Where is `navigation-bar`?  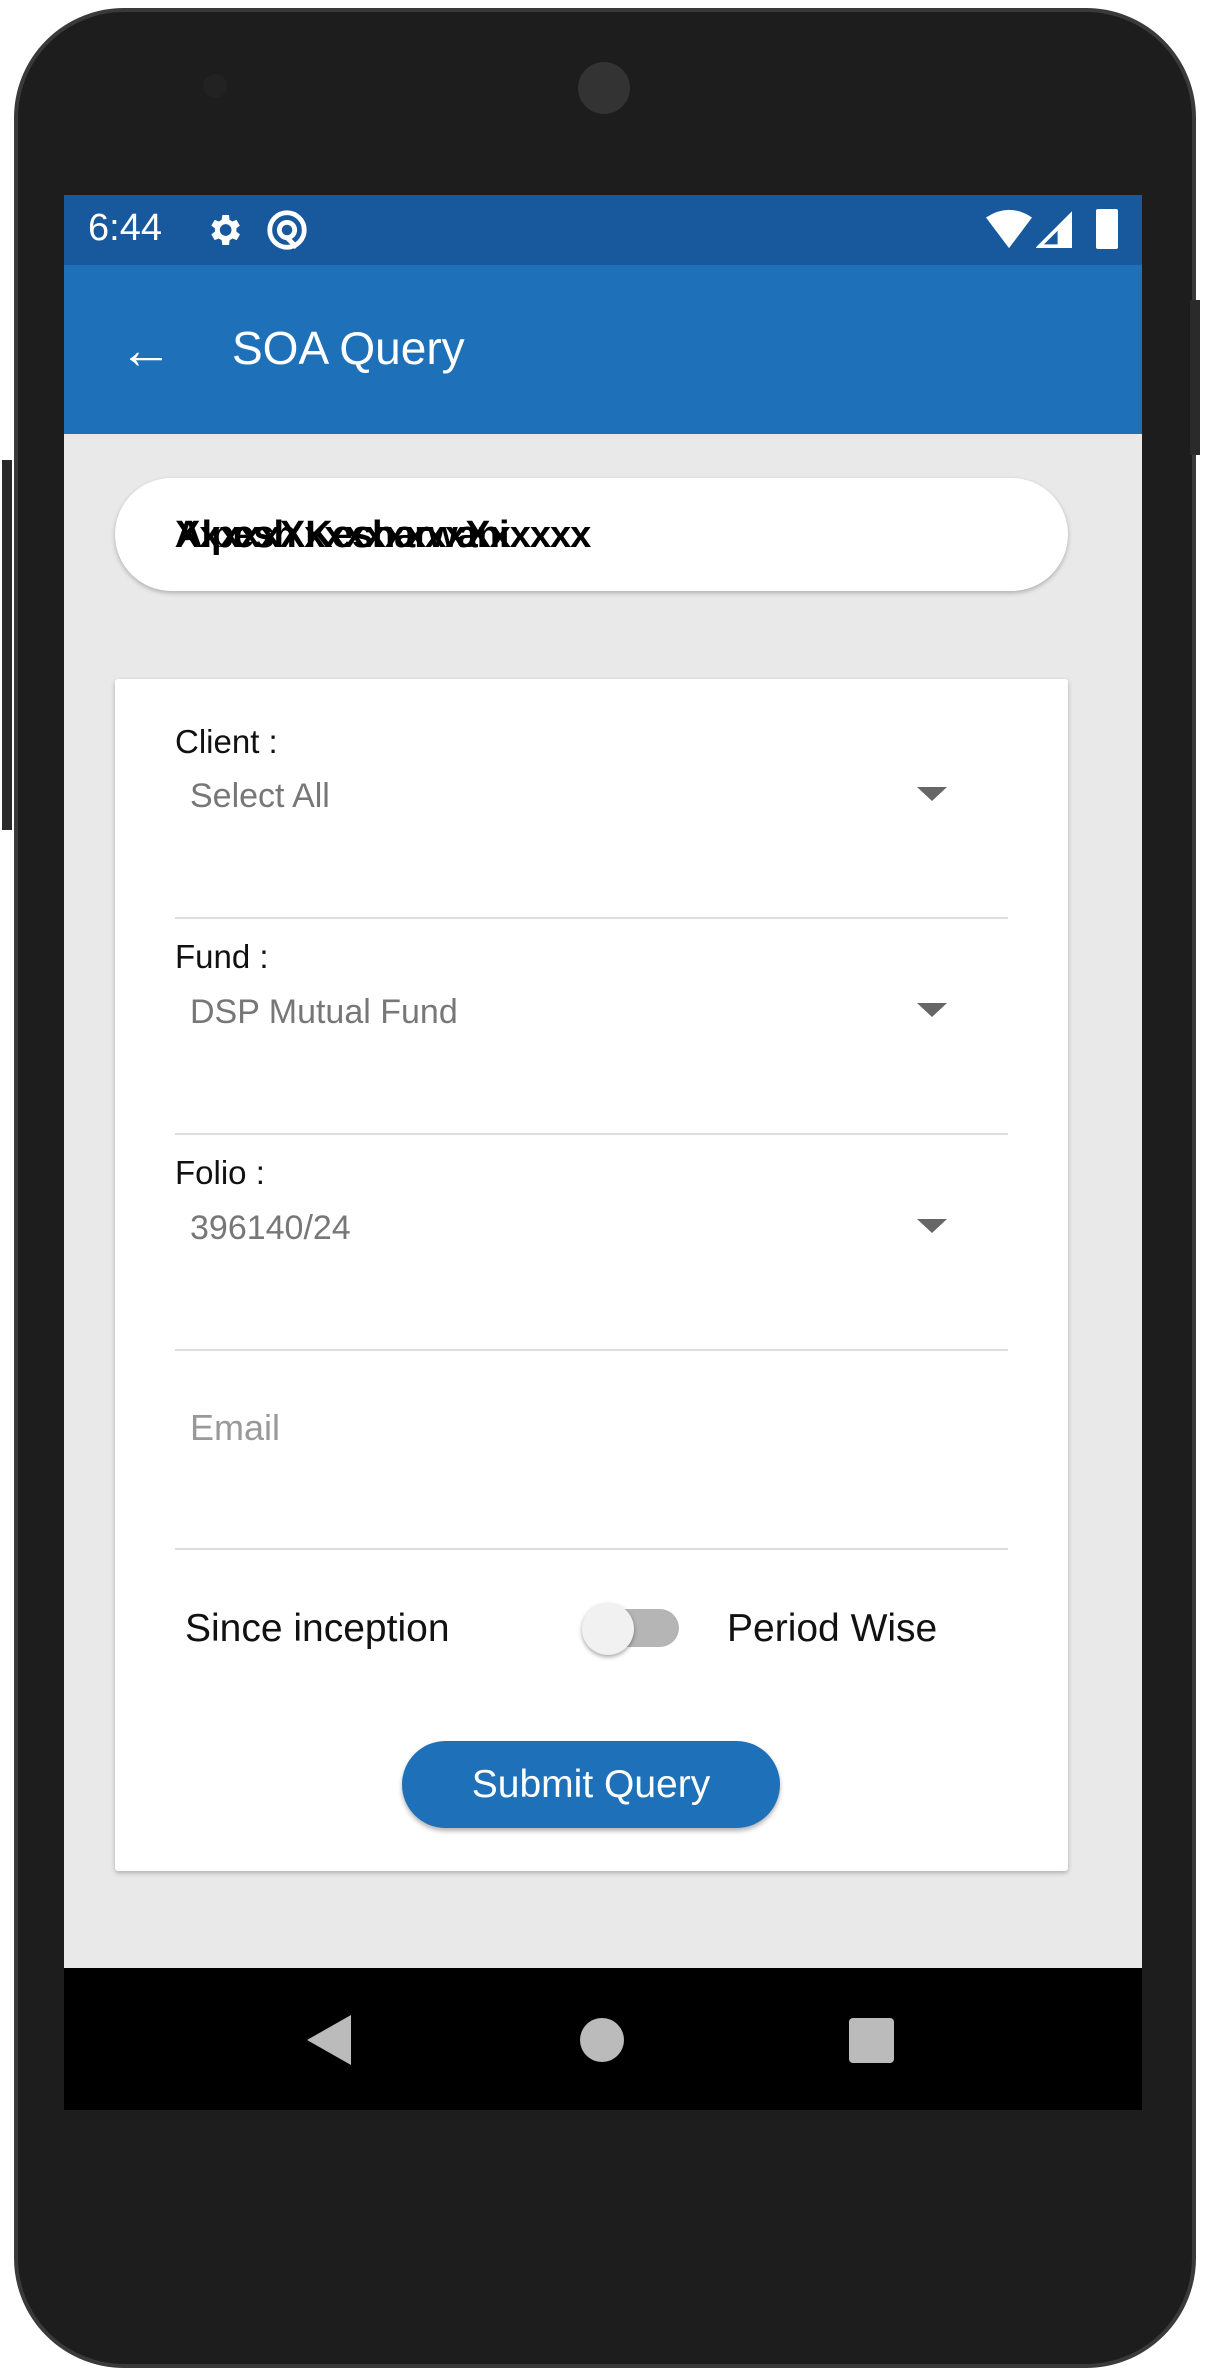 navigation-bar is located at coordinates (603, 2039).